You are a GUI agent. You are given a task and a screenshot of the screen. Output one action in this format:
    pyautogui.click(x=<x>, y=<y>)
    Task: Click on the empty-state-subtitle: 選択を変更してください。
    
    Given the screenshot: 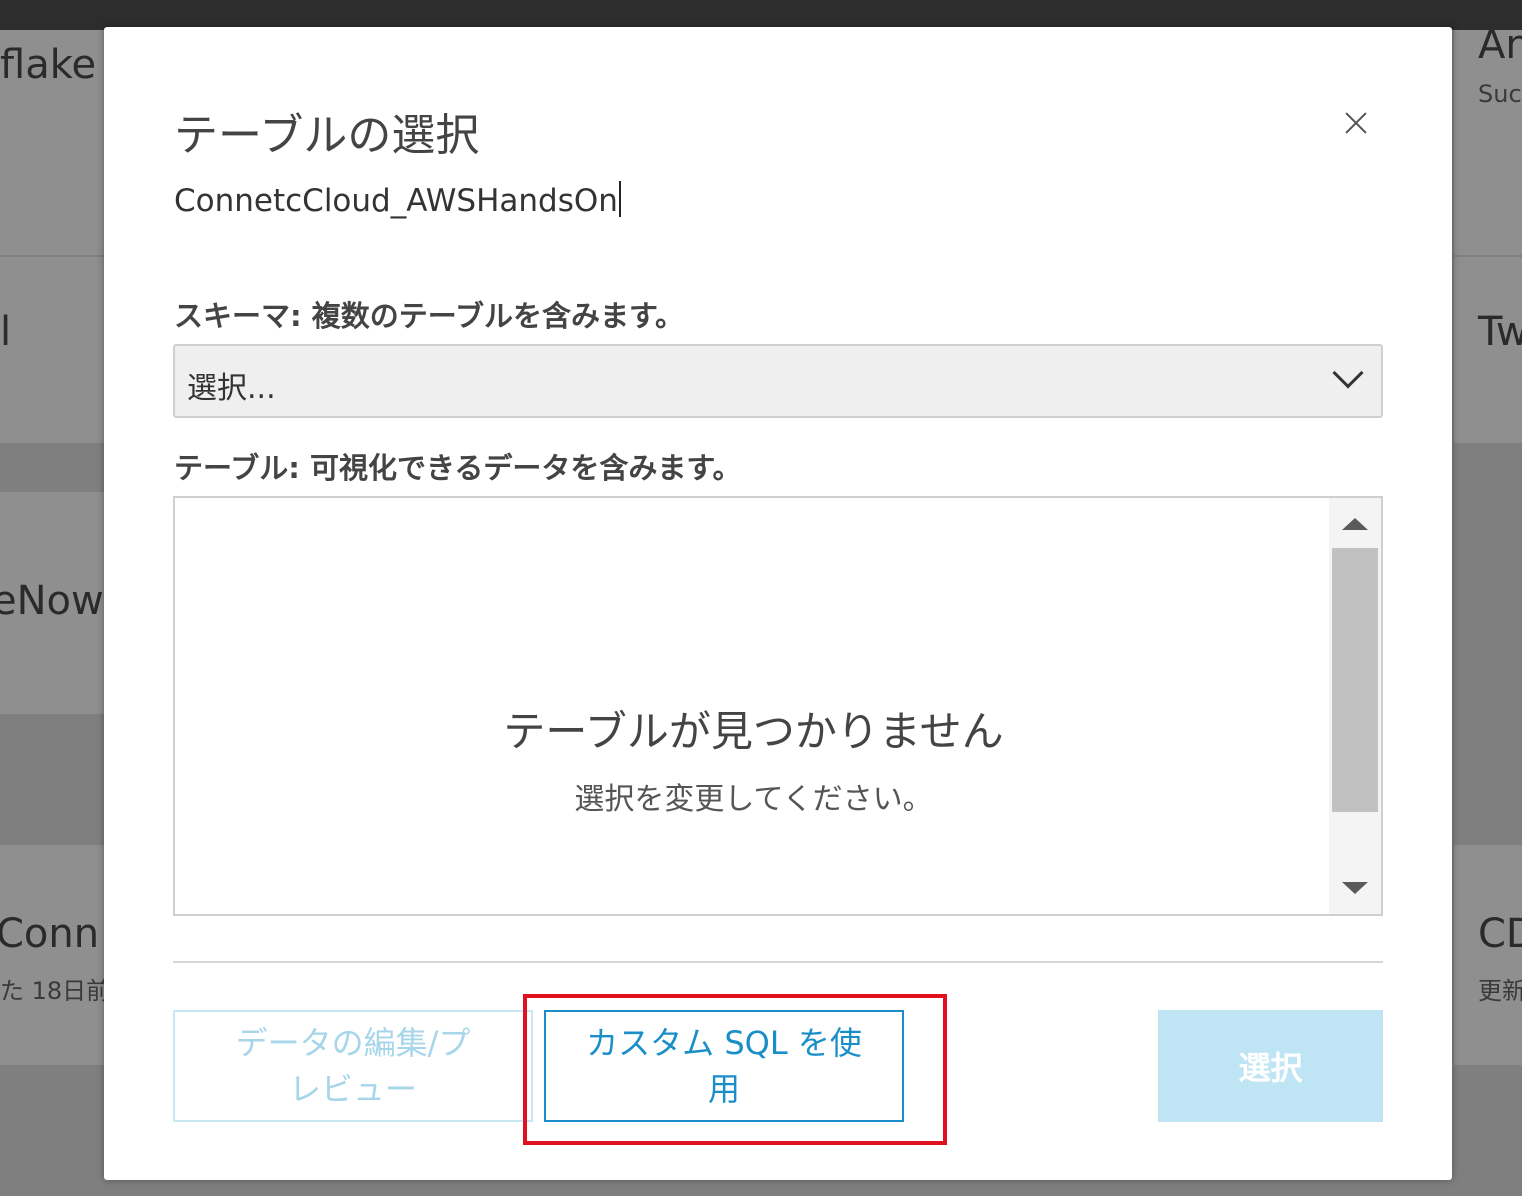 What is the action you would take?
    pyautogui.click(x=753, y=799)
    